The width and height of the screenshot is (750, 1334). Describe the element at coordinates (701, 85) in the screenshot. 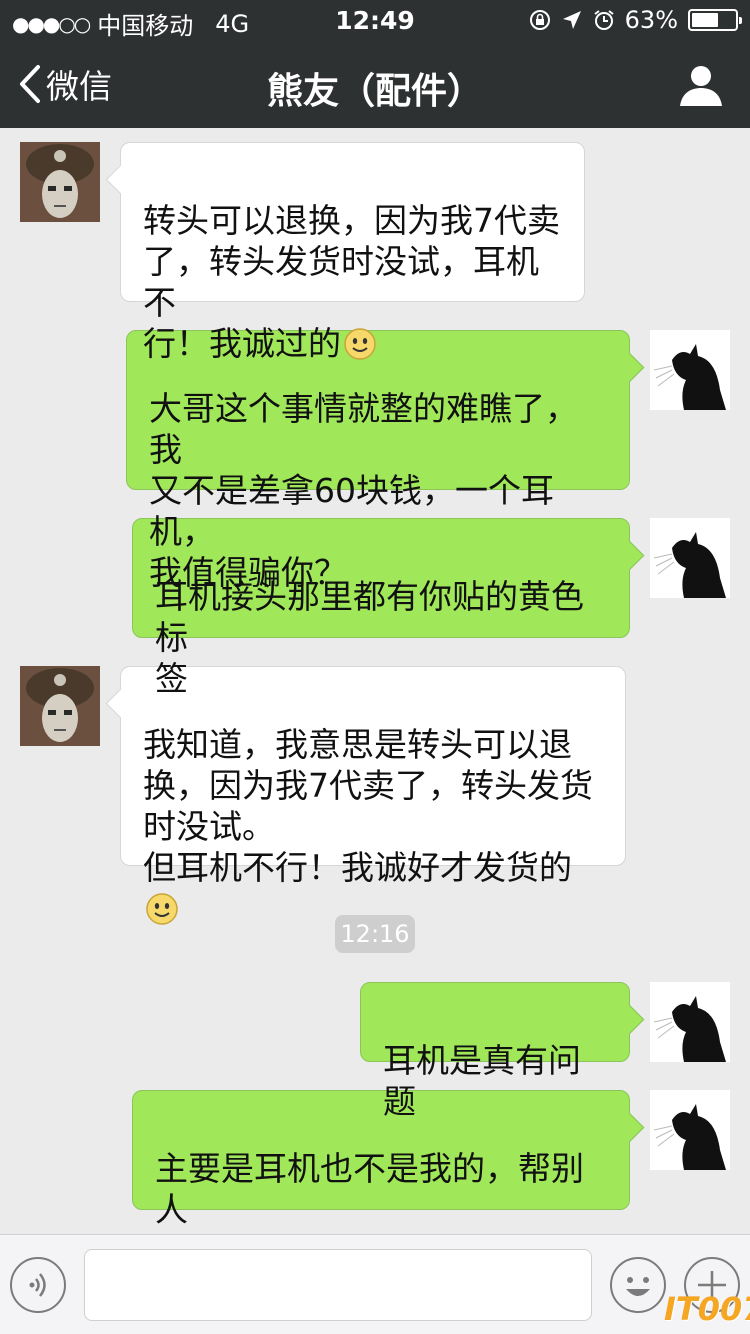

I see `person-icon` at that location.